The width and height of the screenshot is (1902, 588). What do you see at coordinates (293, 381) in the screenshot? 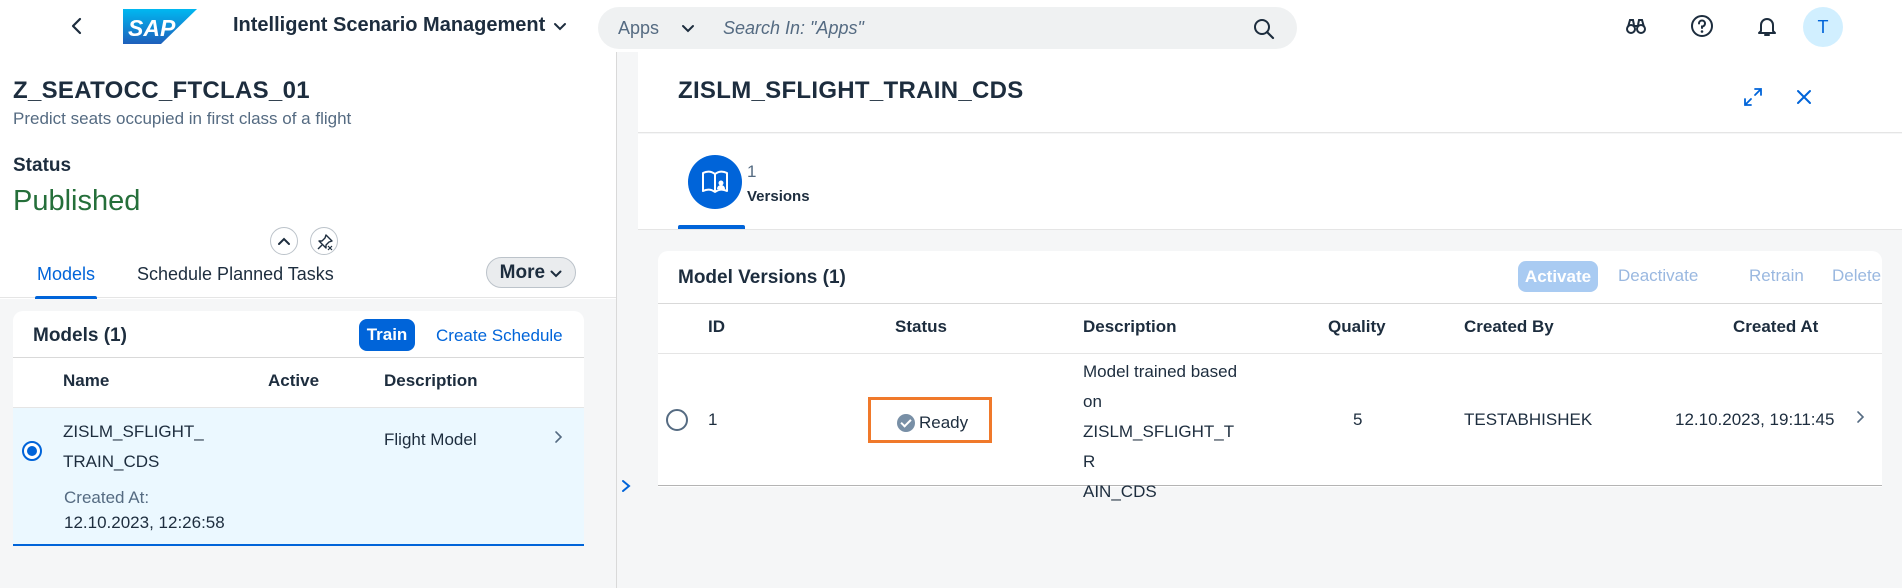
I see `column-header-active: Active` at bounding box center [293, 381].